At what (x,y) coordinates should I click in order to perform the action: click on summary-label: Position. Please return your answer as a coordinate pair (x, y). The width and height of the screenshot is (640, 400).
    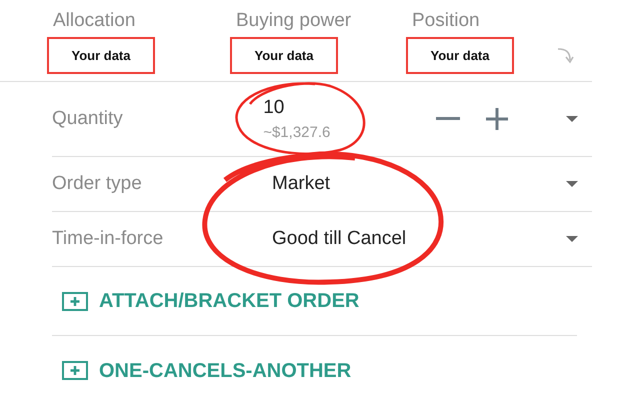
    Looking at the image, I should click on (446, 21).